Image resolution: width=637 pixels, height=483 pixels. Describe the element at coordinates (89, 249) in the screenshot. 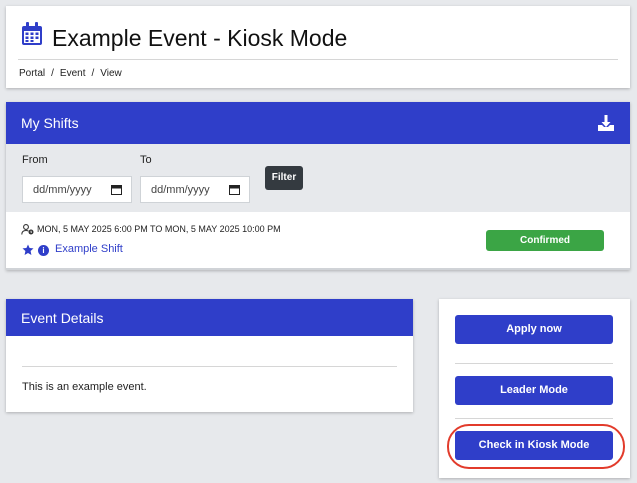

I see `shift-name-link: Example Shift` at that location.